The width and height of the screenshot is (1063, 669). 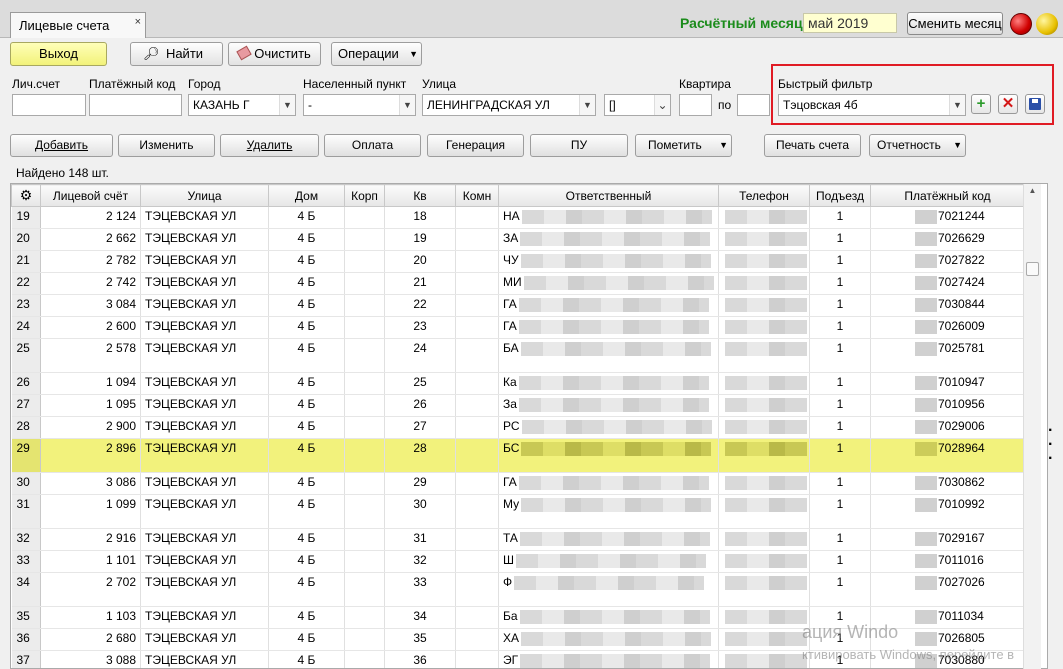 What do you see at coordinates (608, 659) in the screenshot?
I see `cell-responsible: ЭГ` at bounding box center [608, 659].